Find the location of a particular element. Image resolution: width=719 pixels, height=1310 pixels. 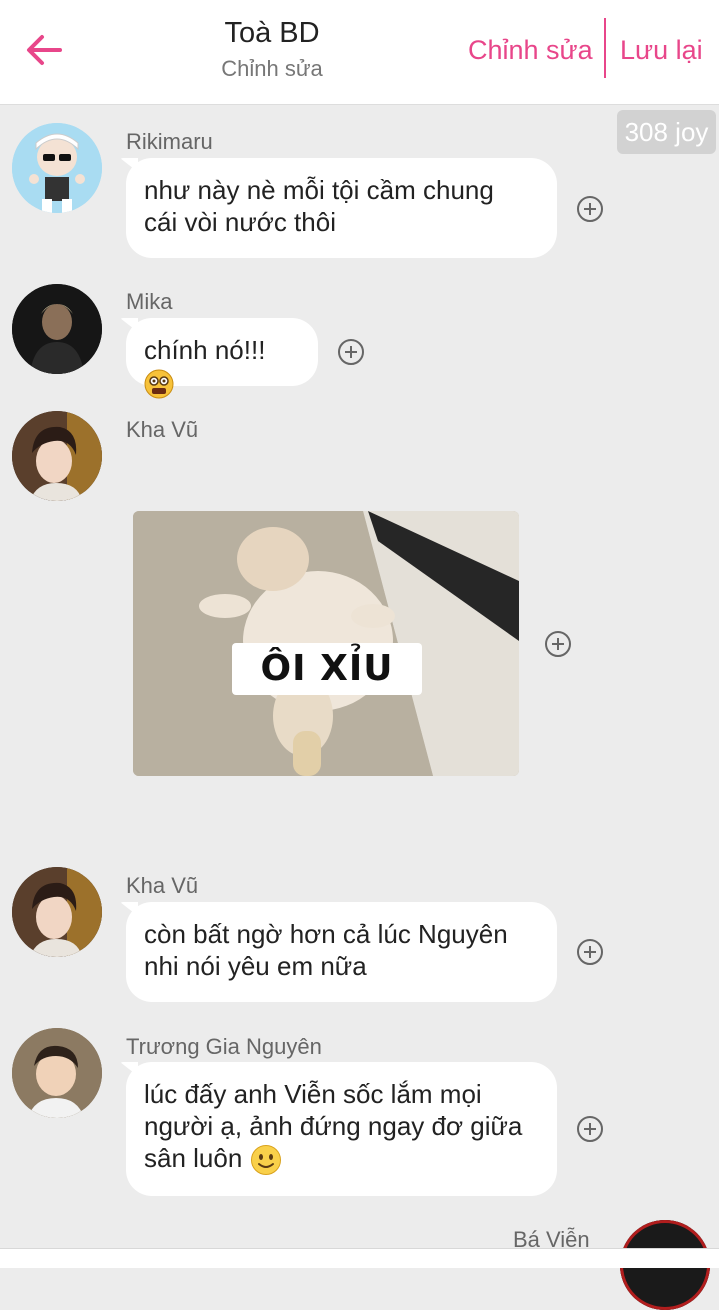

avatar-rikimaru is located at coordinates (57, 168).